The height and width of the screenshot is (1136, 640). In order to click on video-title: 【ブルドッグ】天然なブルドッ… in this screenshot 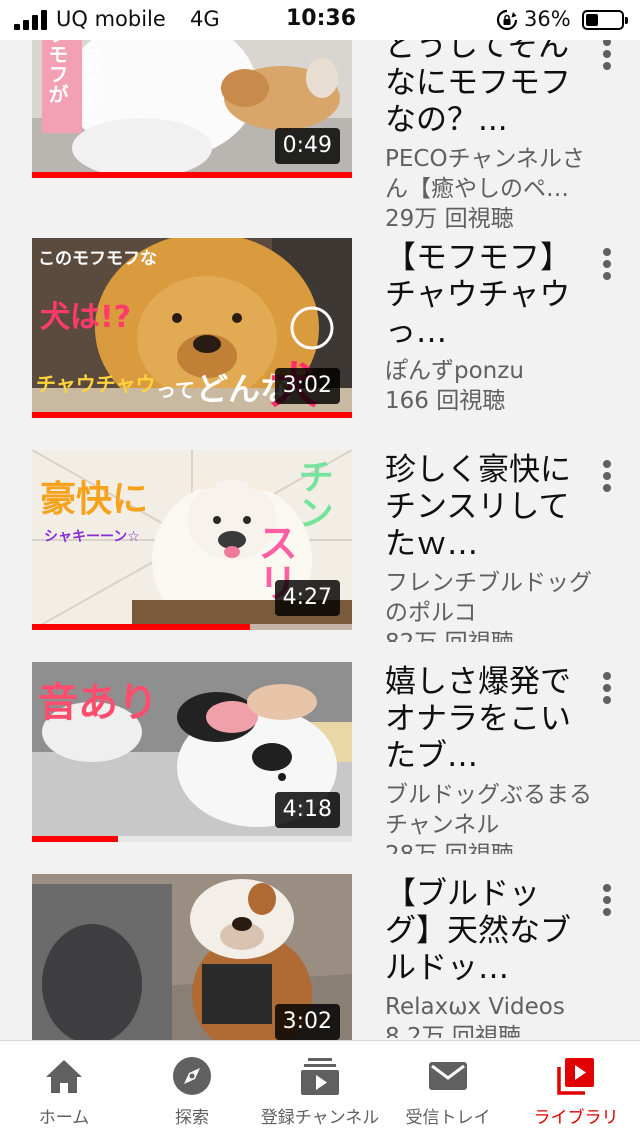, I will do `click(485, 931)`.